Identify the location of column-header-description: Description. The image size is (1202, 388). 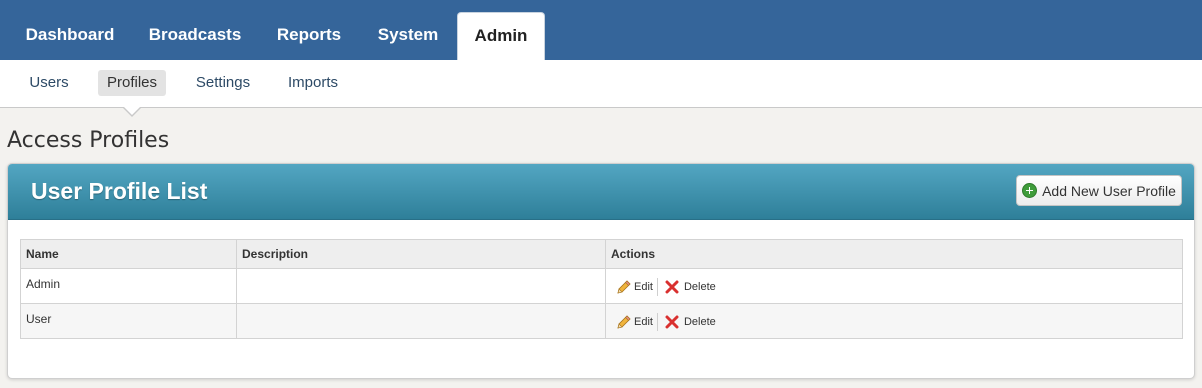
(421, 254).